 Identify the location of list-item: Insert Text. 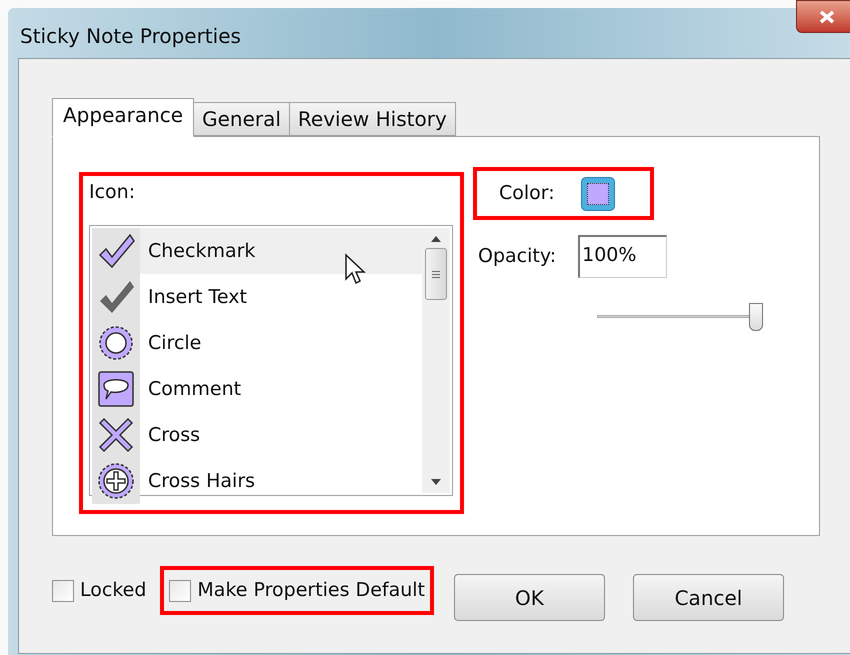
(257, 297).